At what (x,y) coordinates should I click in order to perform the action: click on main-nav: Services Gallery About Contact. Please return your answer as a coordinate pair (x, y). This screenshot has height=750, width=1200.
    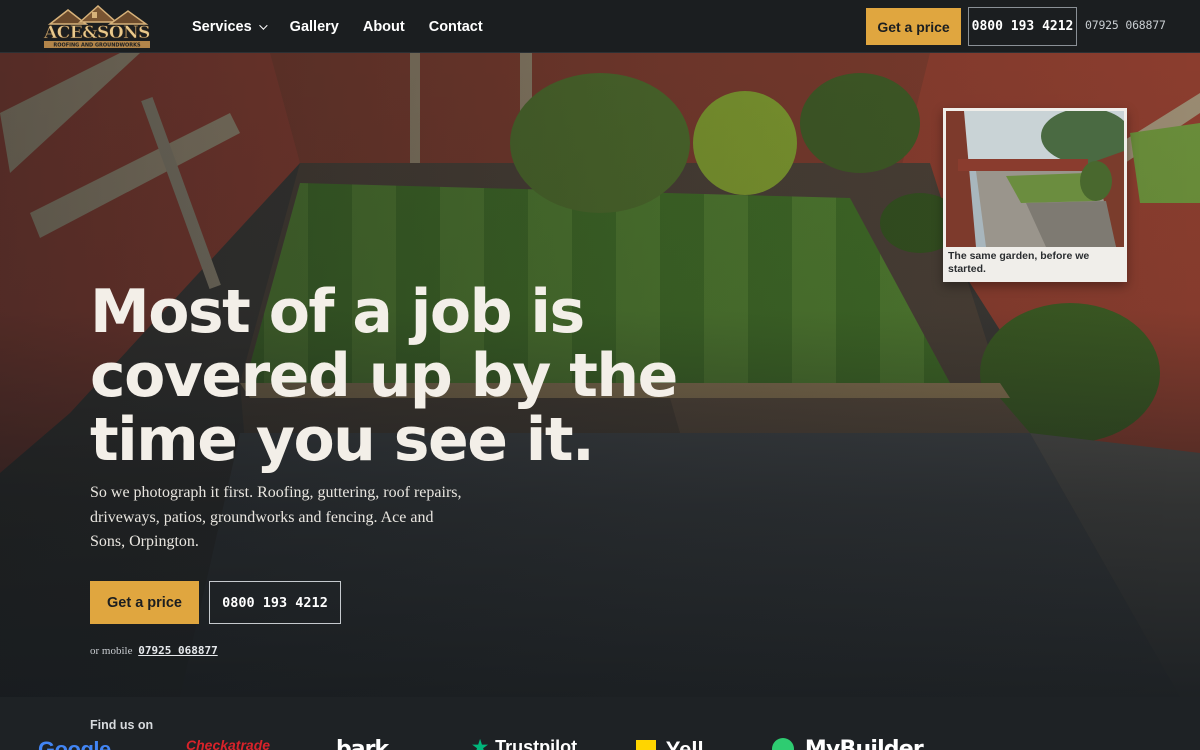
    Looking at the image, I should click on (337, 26).